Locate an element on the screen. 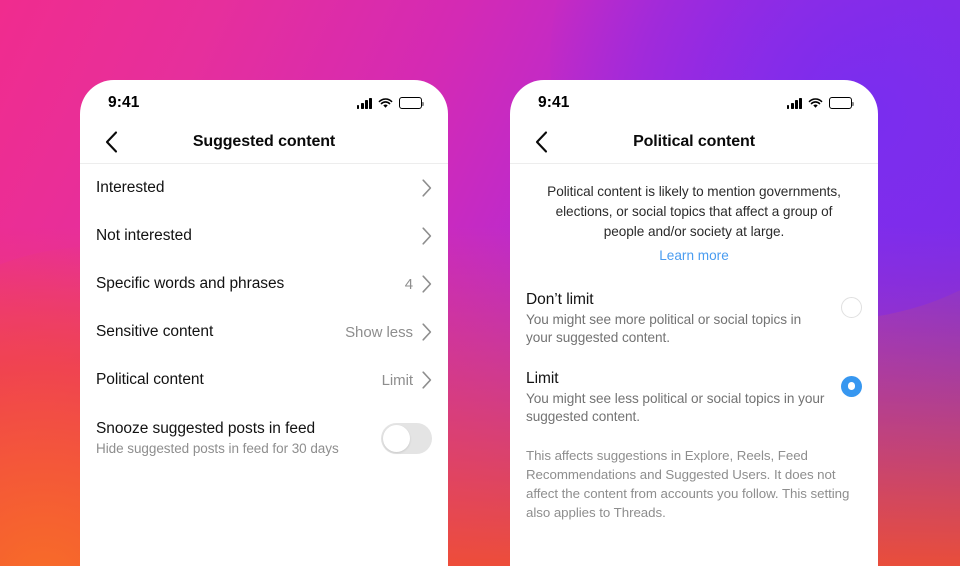 The height and width of the screenshot is (566, 960). list-item-not-interested: Not interested is located at coordinates (264, 236).